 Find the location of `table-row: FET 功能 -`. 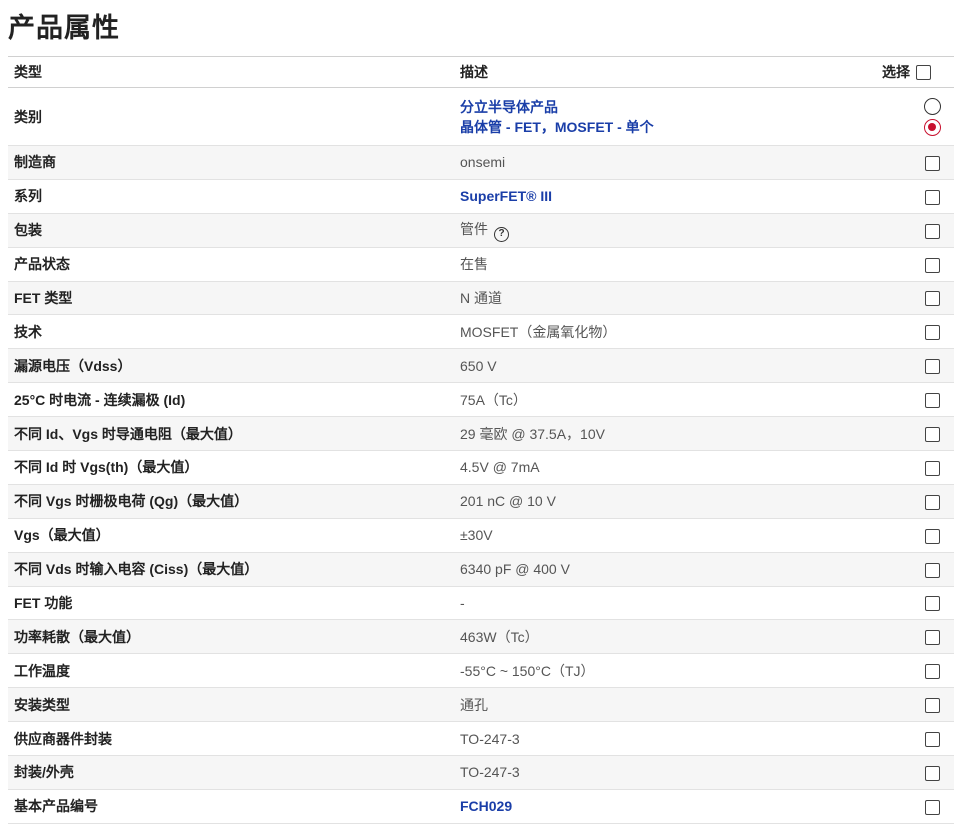

table-row: FET 功能 - is located at coordinates (481, 603).